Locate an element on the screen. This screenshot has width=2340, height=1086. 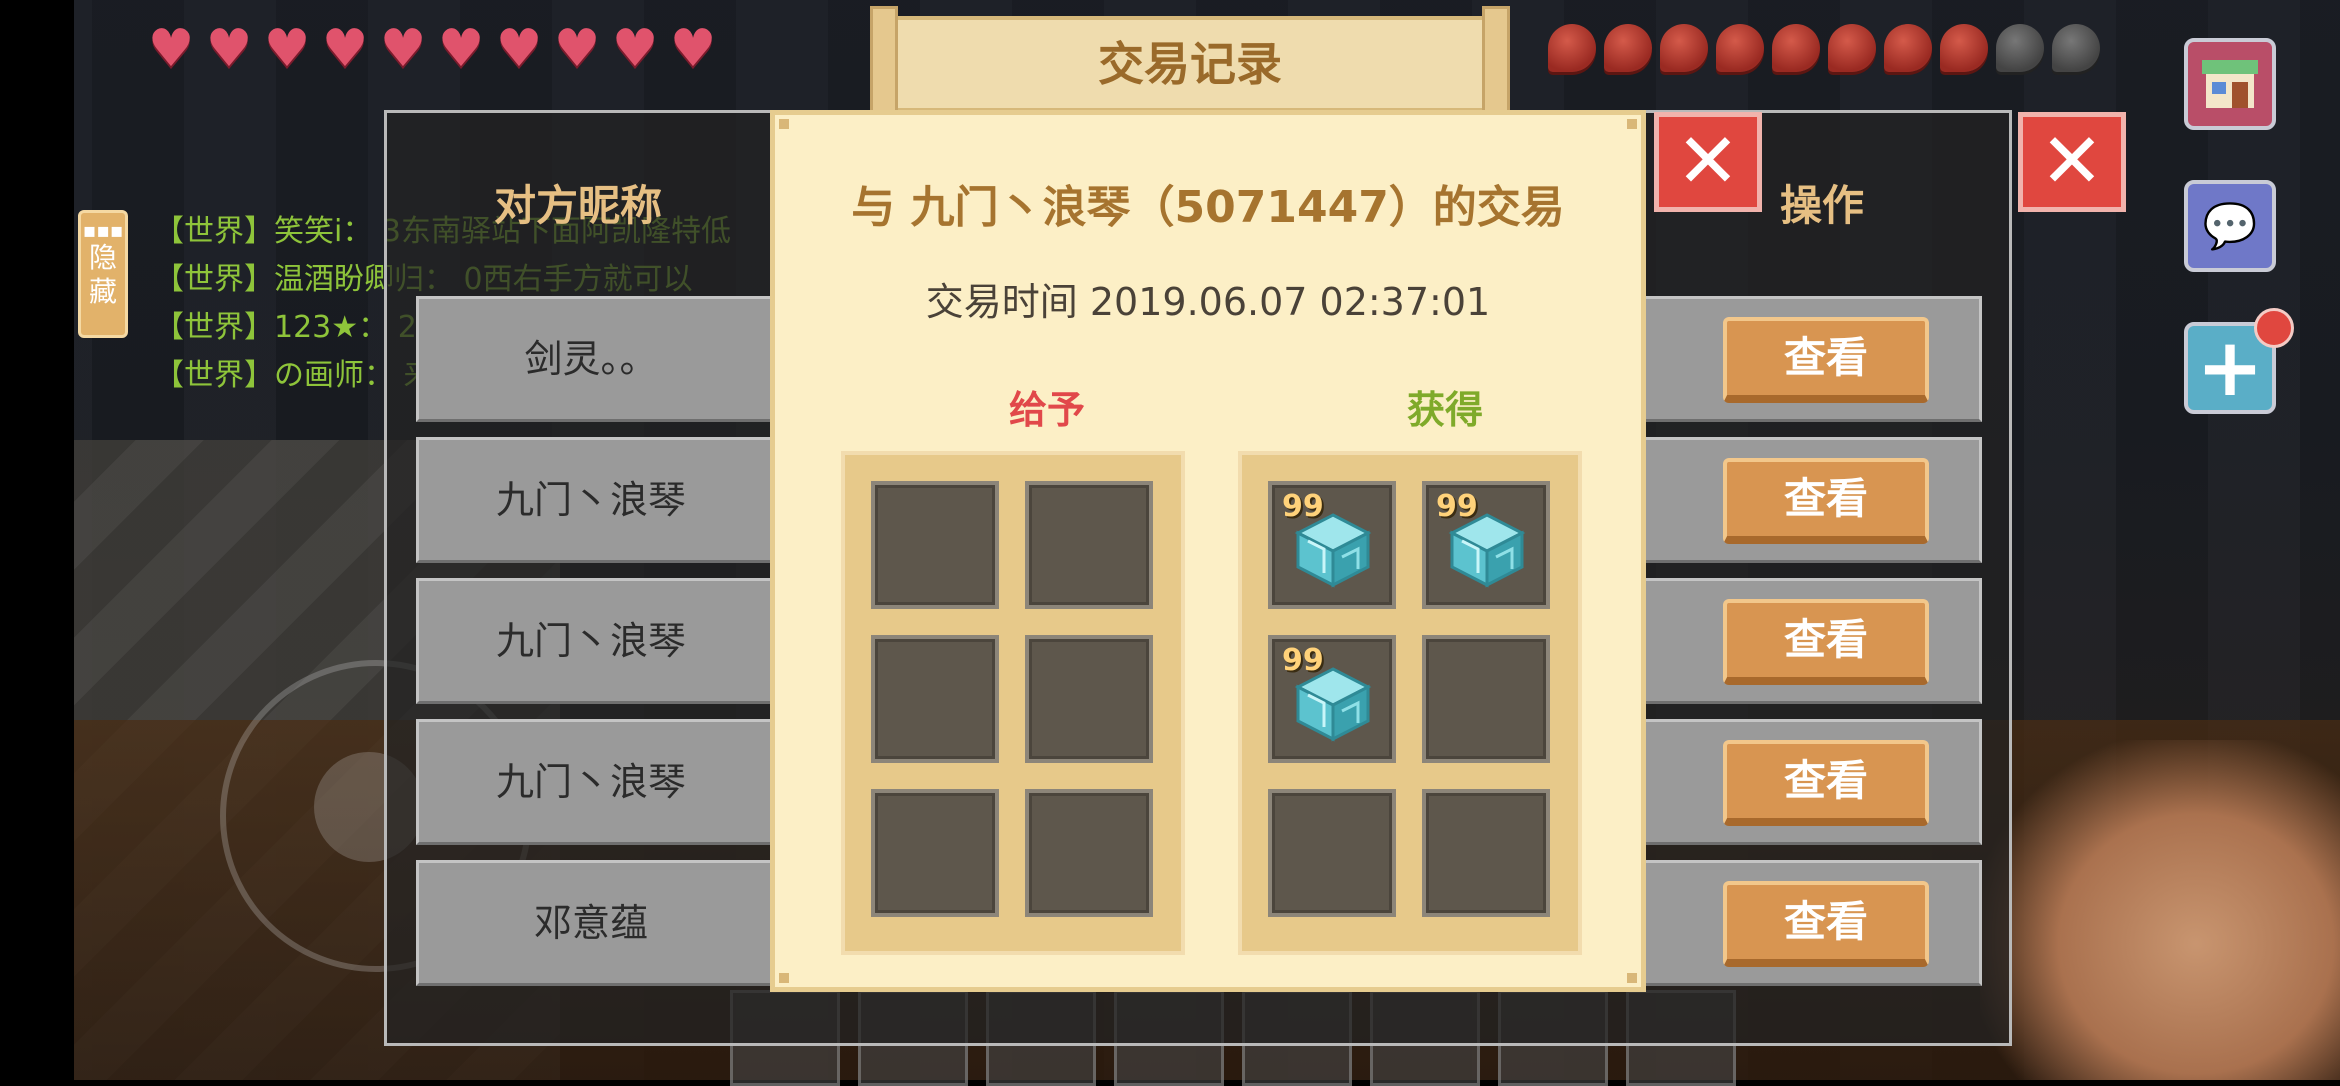
hide-label: 隐藏 is located at coordinates (102, 274).